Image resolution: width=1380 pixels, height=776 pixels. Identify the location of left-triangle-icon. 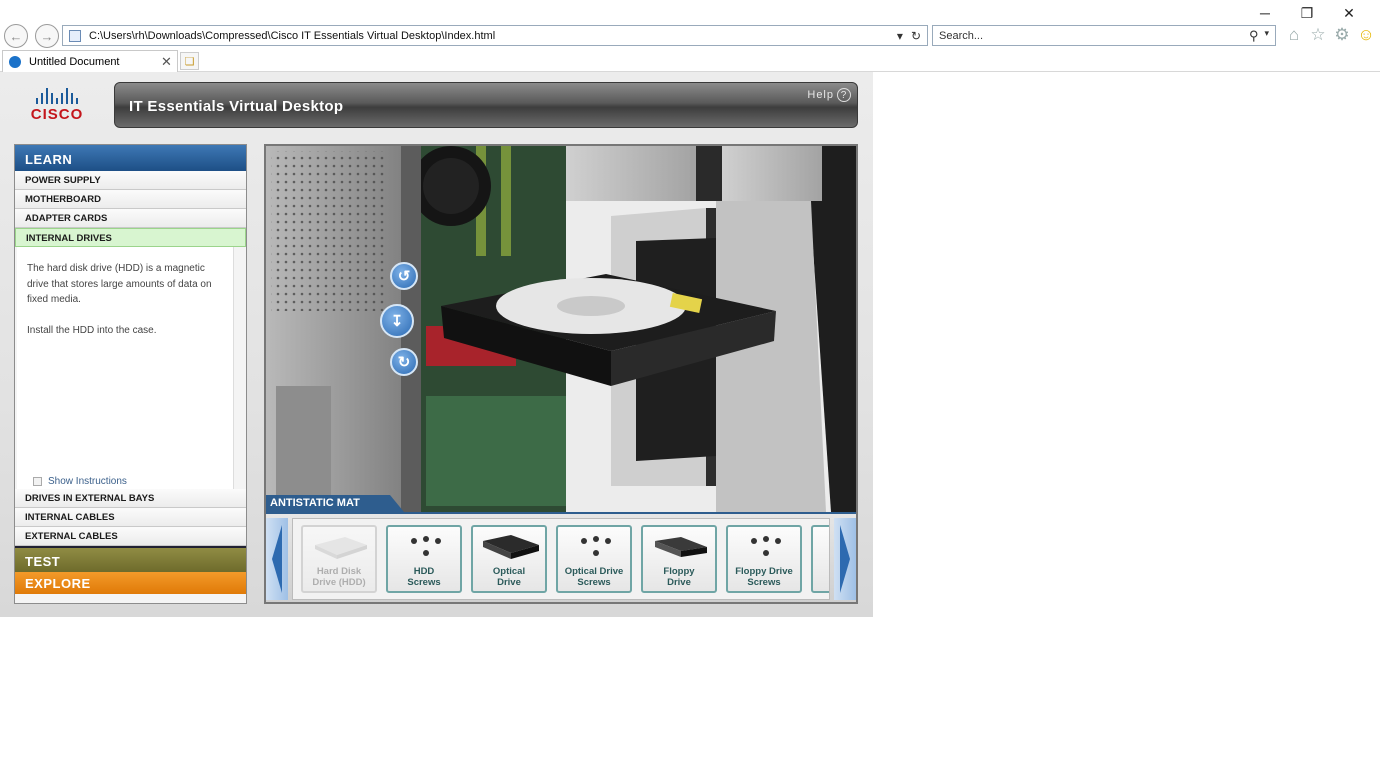
(277, 559).